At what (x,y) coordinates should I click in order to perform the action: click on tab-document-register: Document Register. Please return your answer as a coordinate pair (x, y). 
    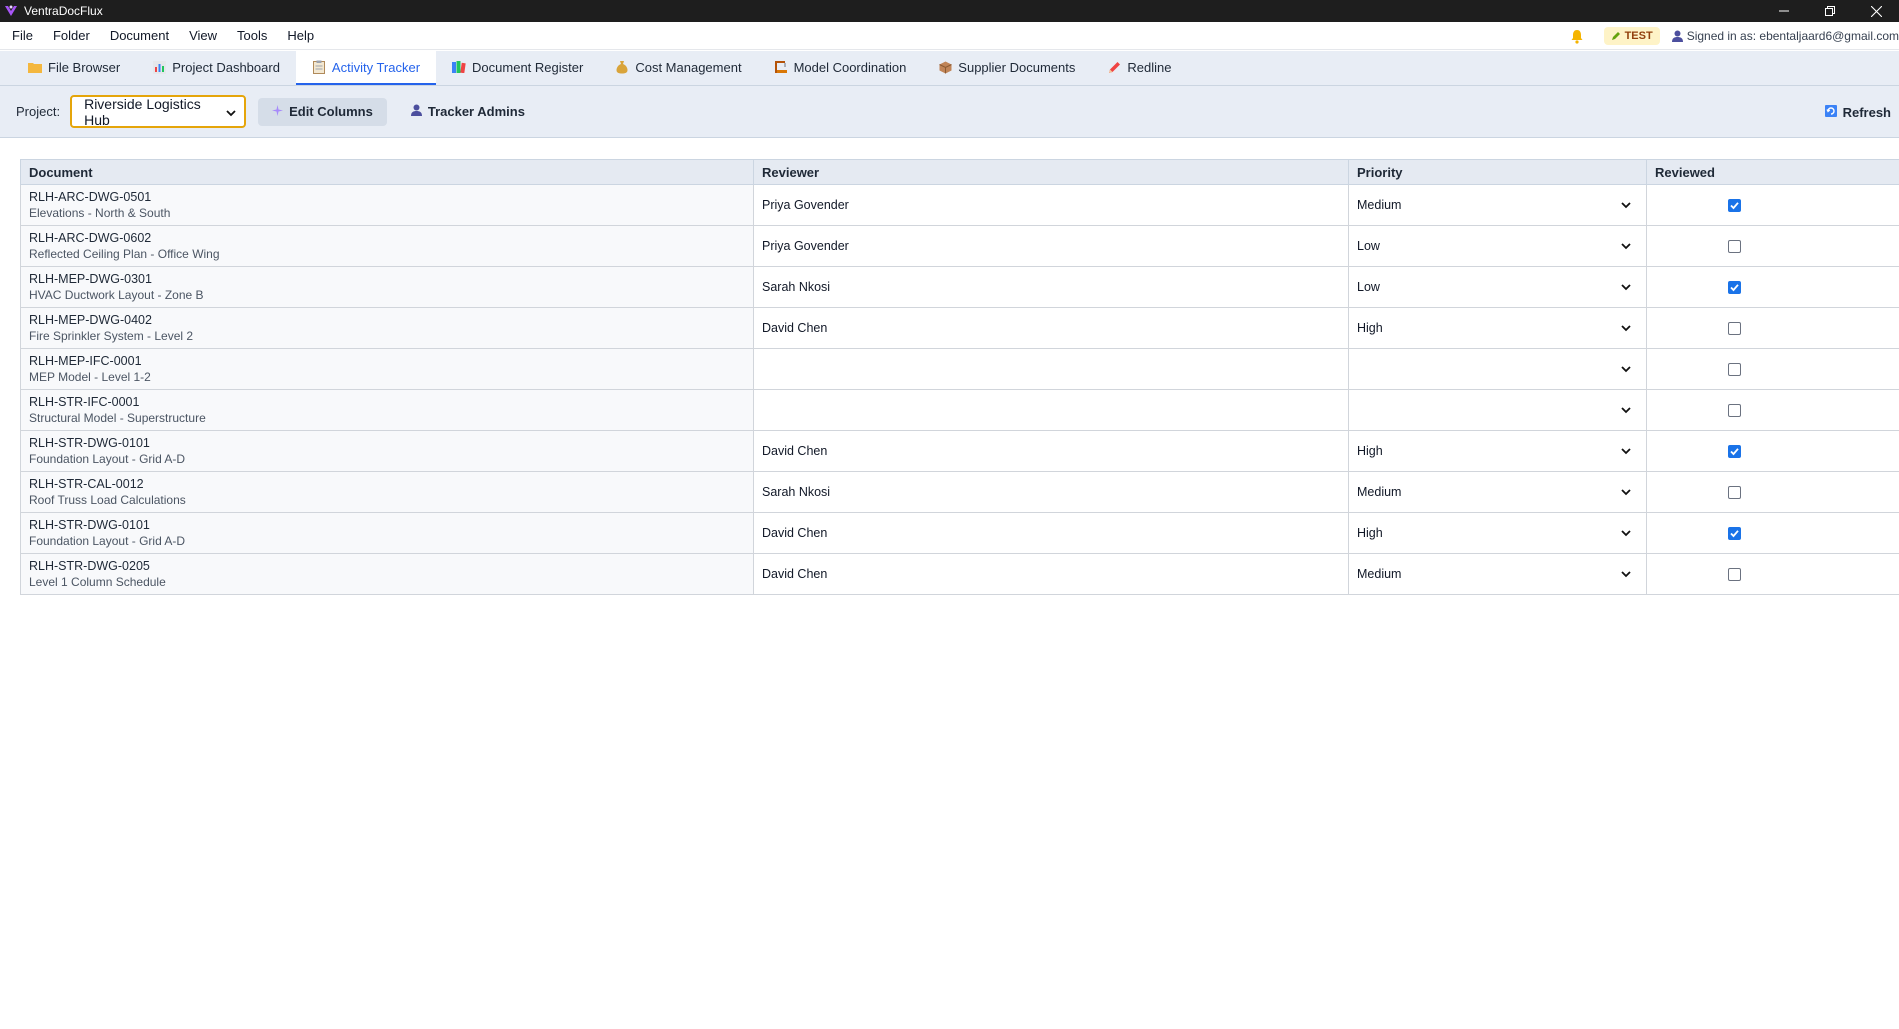
    Looking at the image, I should click on (517, 68).